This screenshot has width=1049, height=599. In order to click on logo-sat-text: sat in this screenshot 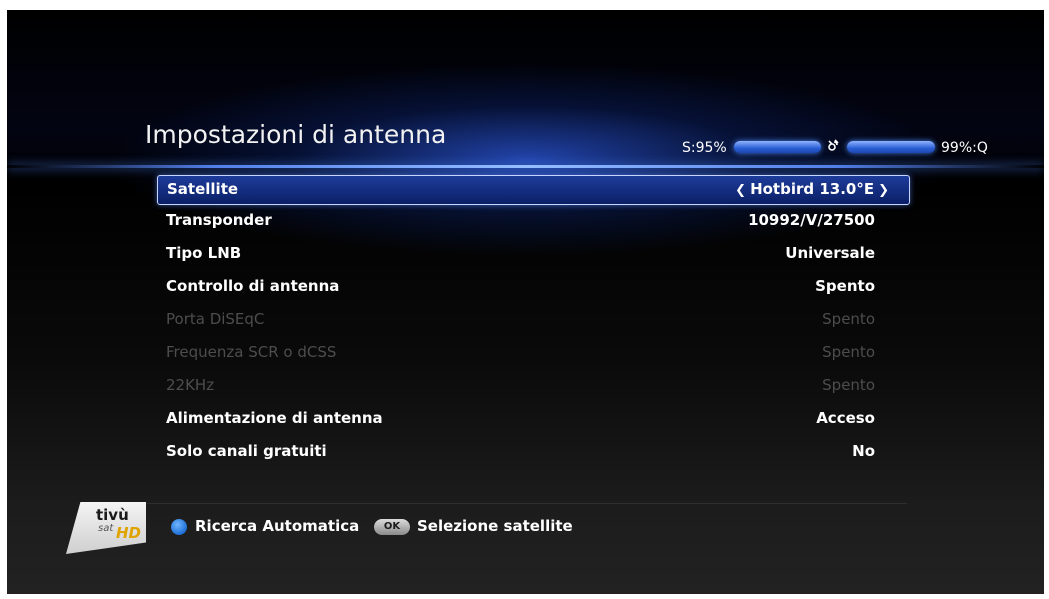, I will do `click(106, 528)`.